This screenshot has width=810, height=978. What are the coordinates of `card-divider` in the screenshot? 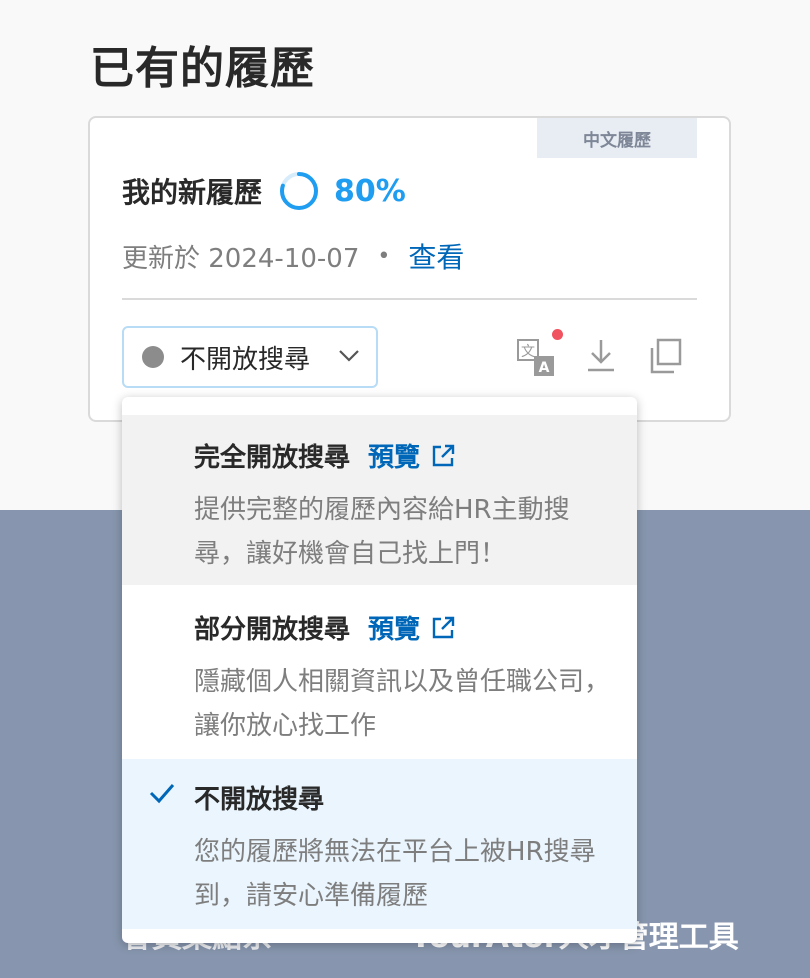 It's located at (409, 299).